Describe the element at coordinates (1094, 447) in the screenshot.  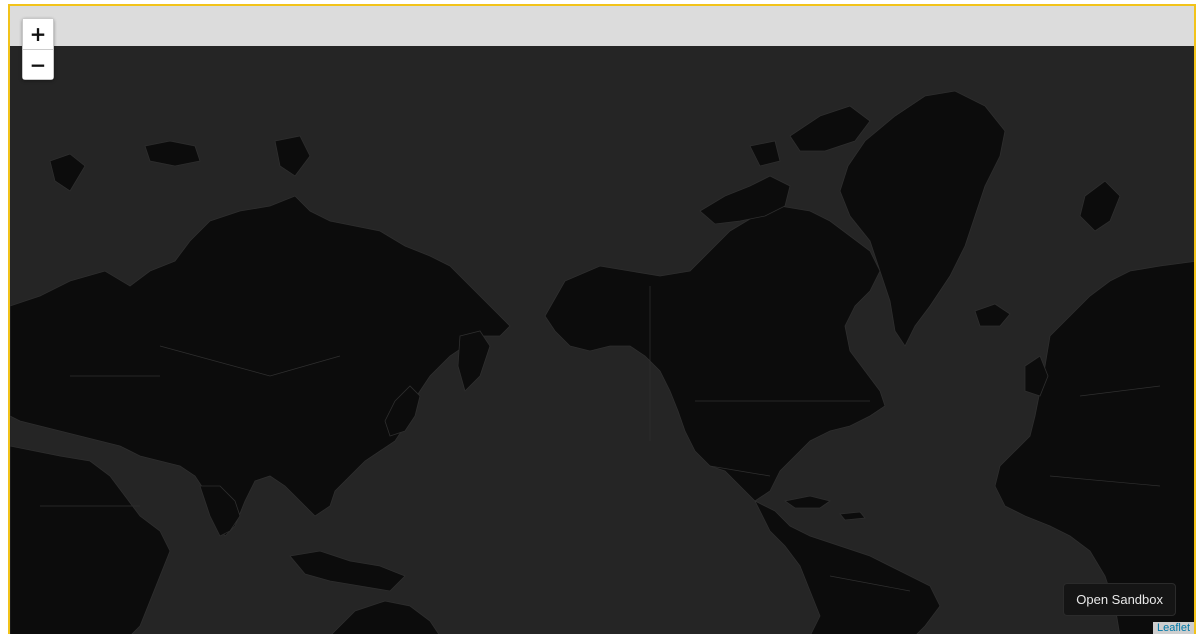
I see `eurasia-east-landmass` at that location.